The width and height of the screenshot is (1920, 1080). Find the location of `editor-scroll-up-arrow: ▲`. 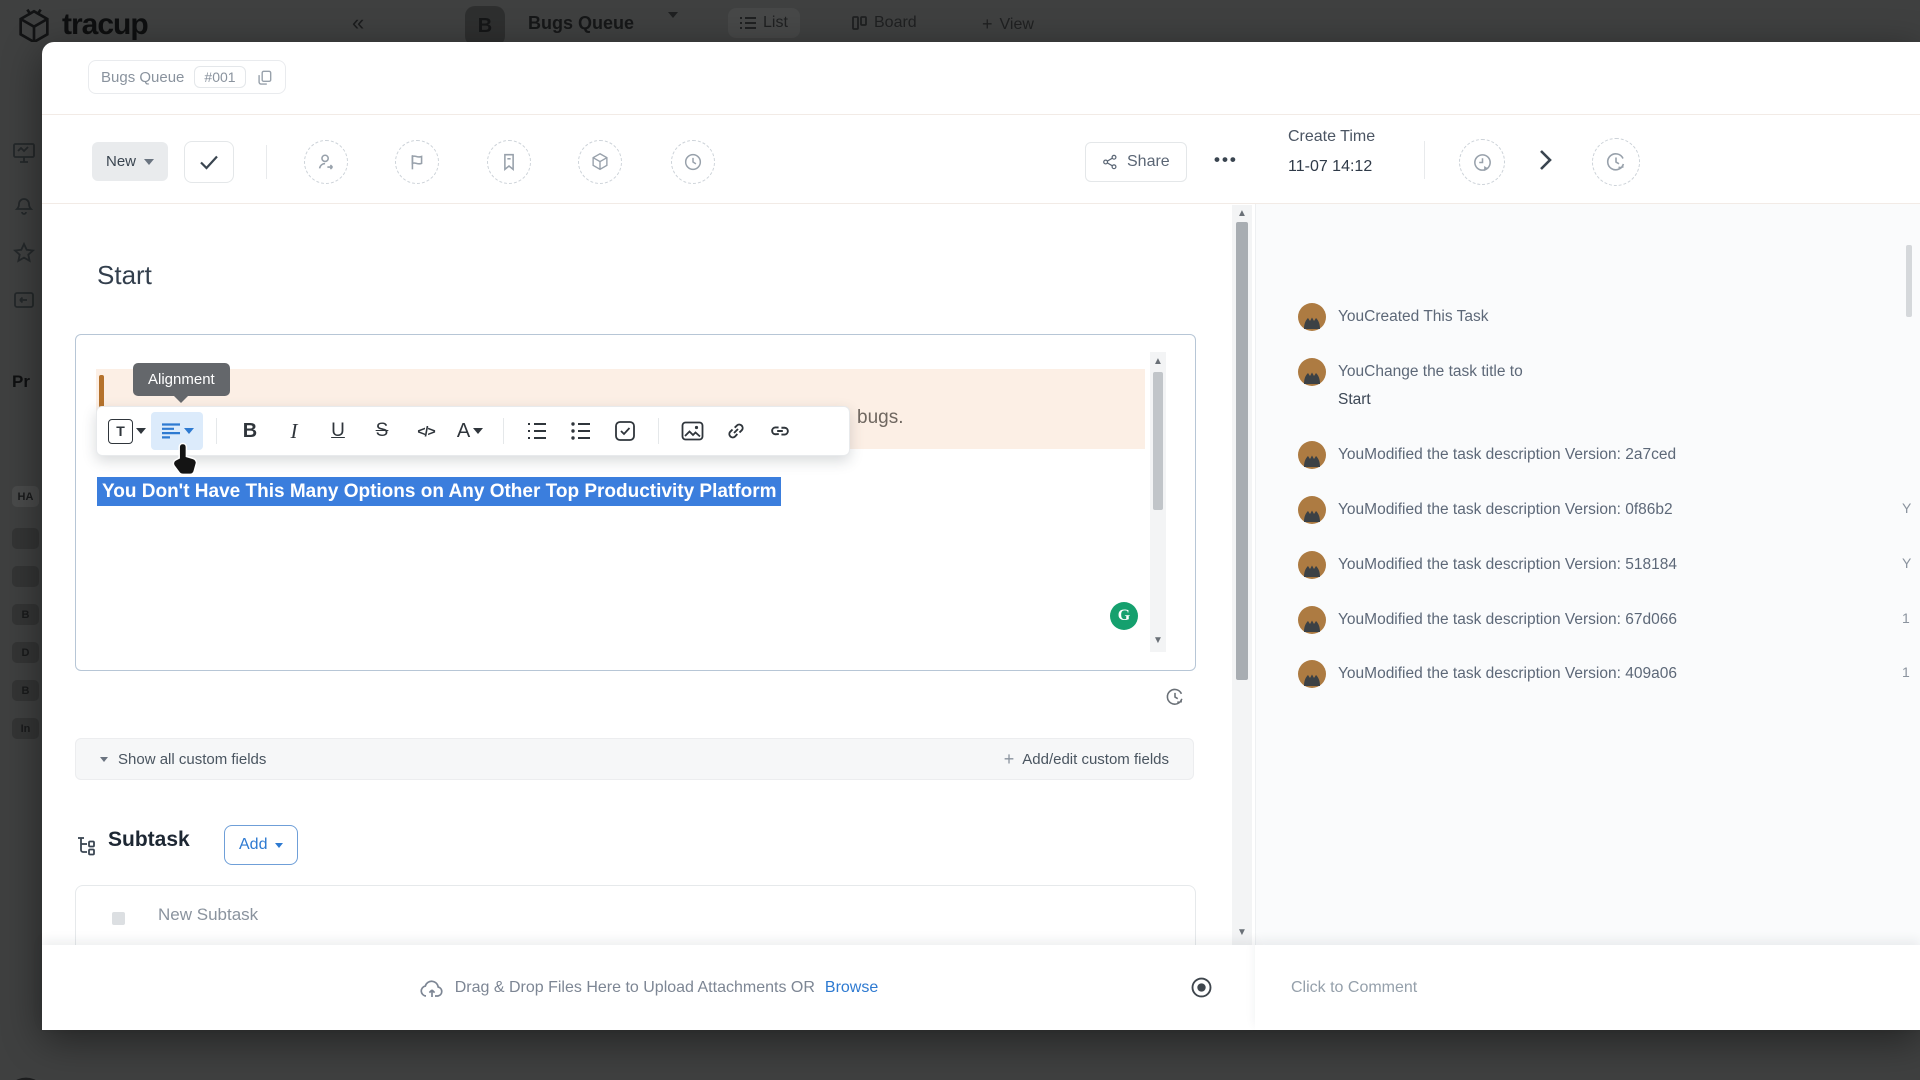

editor-scroll-up-arrow: ▲ is located at coordinates (1158, 362).